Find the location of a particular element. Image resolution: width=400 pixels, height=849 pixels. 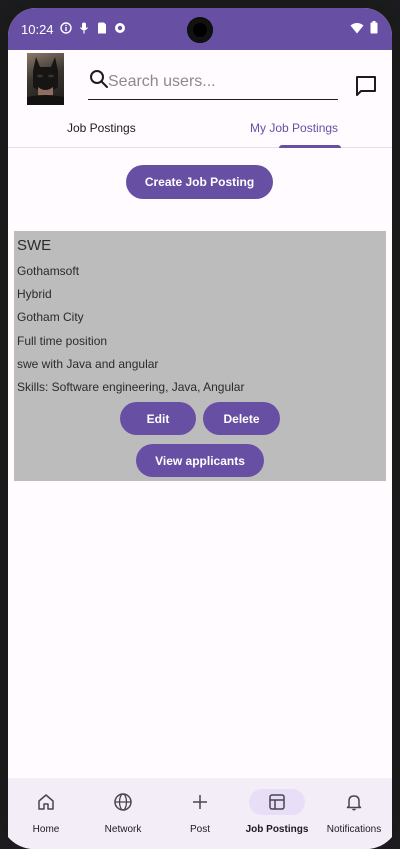

search-input is located at coordinates (220, 82).